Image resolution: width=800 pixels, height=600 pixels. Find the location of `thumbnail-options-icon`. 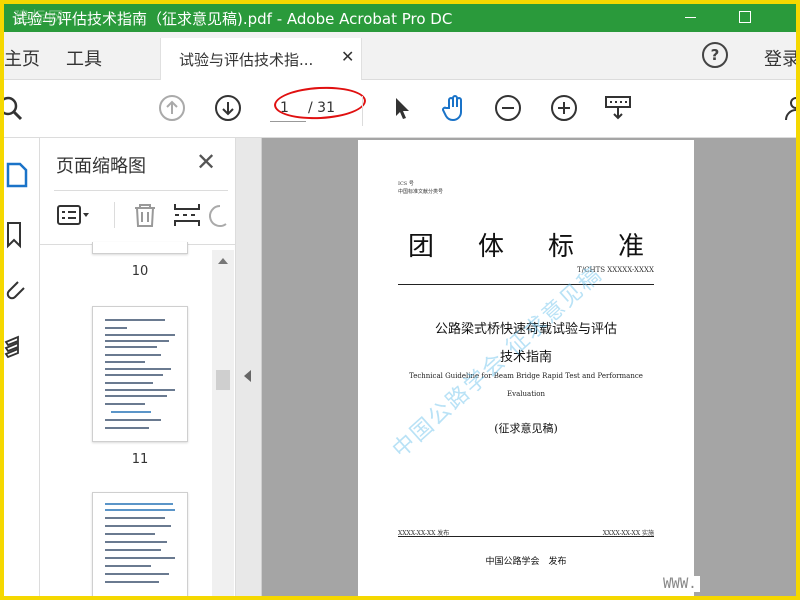

thumbnail-options-icon is located at coordinates (73, 215).